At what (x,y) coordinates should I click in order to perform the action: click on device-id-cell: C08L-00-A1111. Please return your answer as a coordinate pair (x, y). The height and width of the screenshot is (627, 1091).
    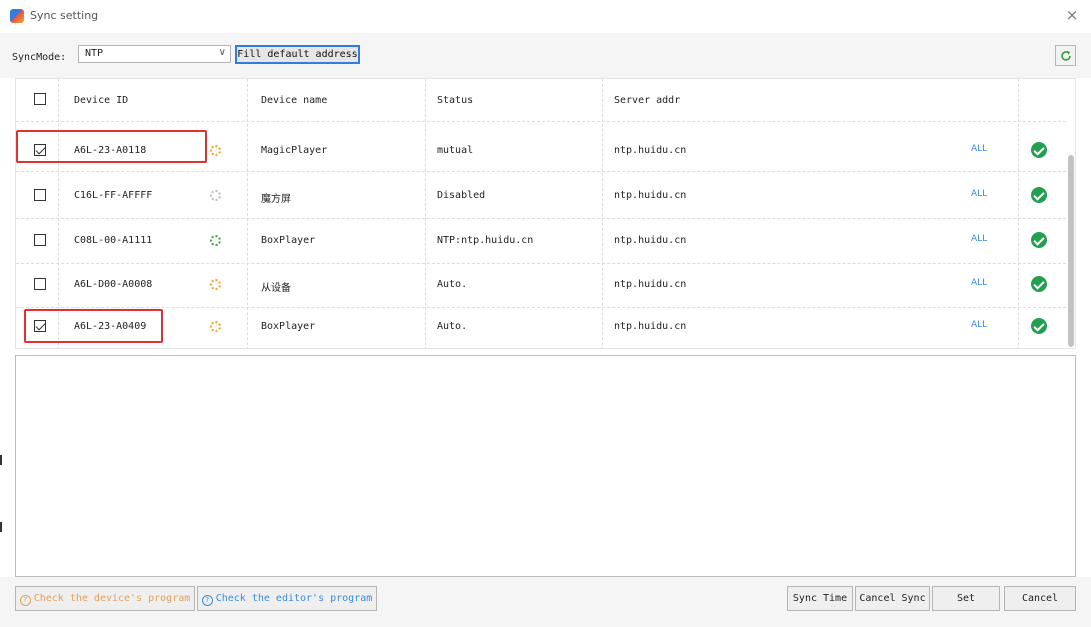
    Looking at the image, I should click on (113, 240).